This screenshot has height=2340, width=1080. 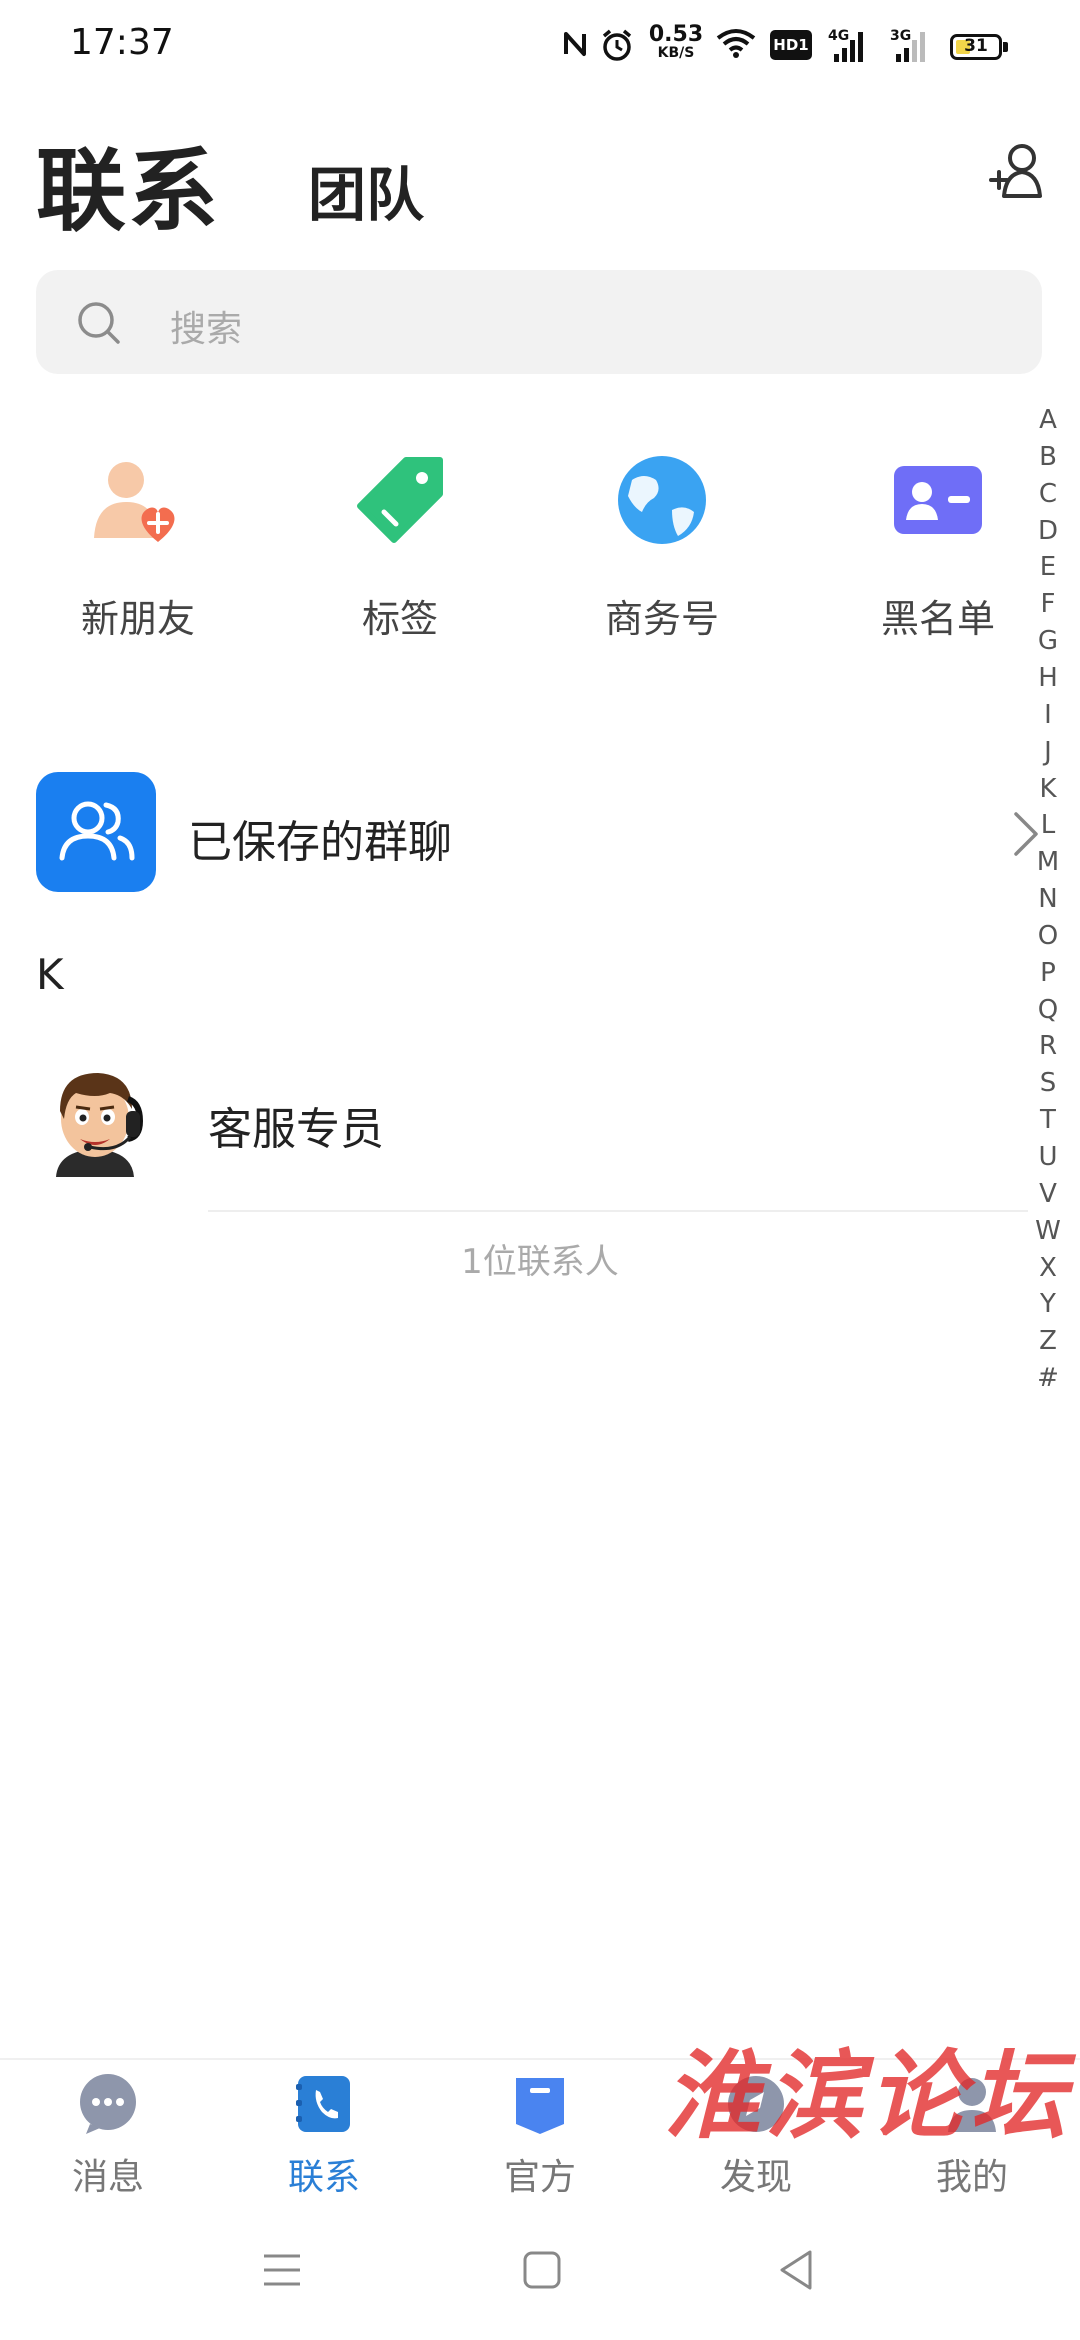 What do you see at coordinates (1048, 420) in the screenshot?
I see `alpha-index-letter: A` at bounding box center [1048, 420].